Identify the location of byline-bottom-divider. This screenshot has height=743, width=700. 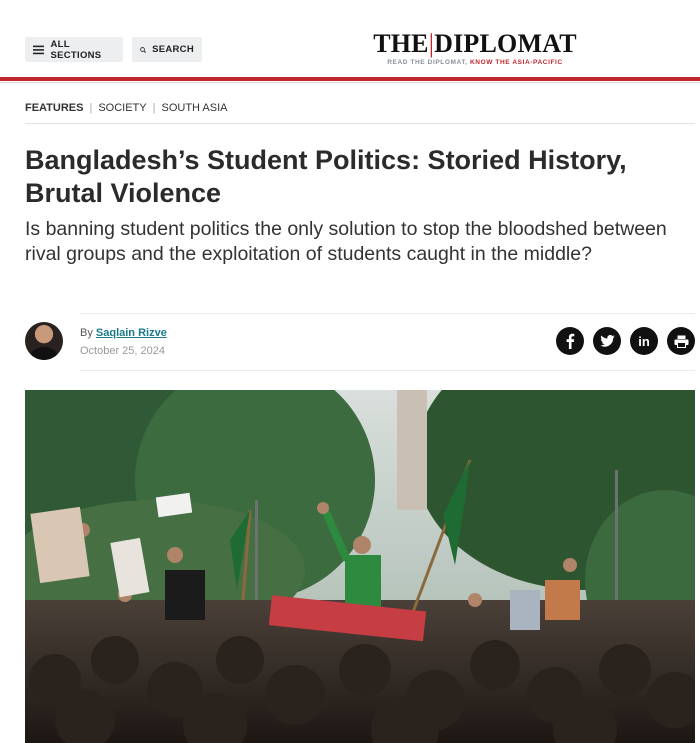
(387, 370).